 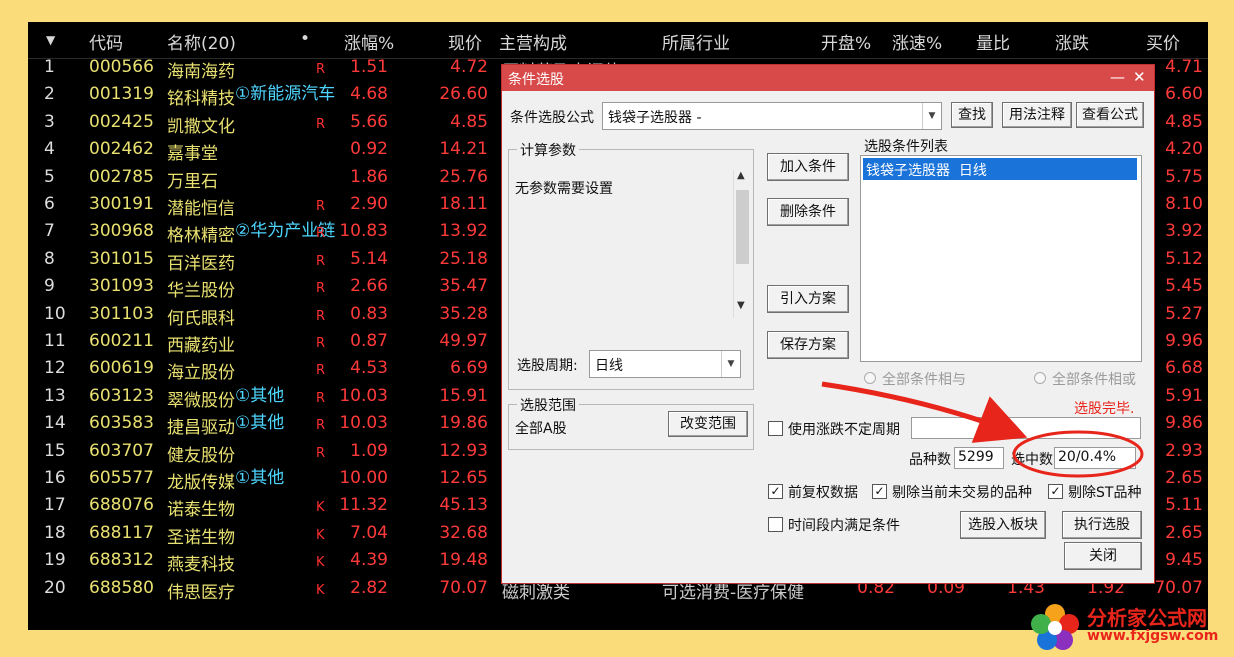 What do you see at coordinates (1139, 77) in the screenshot?
I see `close-icon: ✕` at bounding box center [1139, 77].